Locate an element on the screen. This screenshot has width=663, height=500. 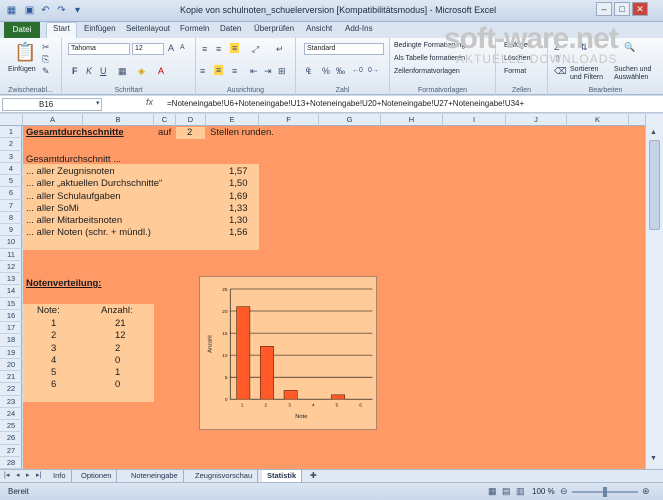
row-header: 1 is located at coordinates (11, 132).